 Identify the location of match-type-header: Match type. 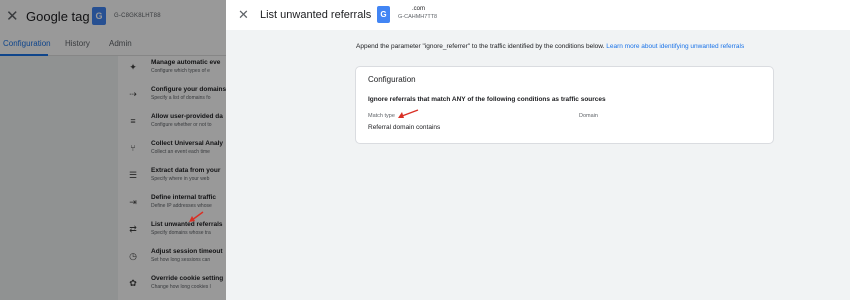
(381, 116).